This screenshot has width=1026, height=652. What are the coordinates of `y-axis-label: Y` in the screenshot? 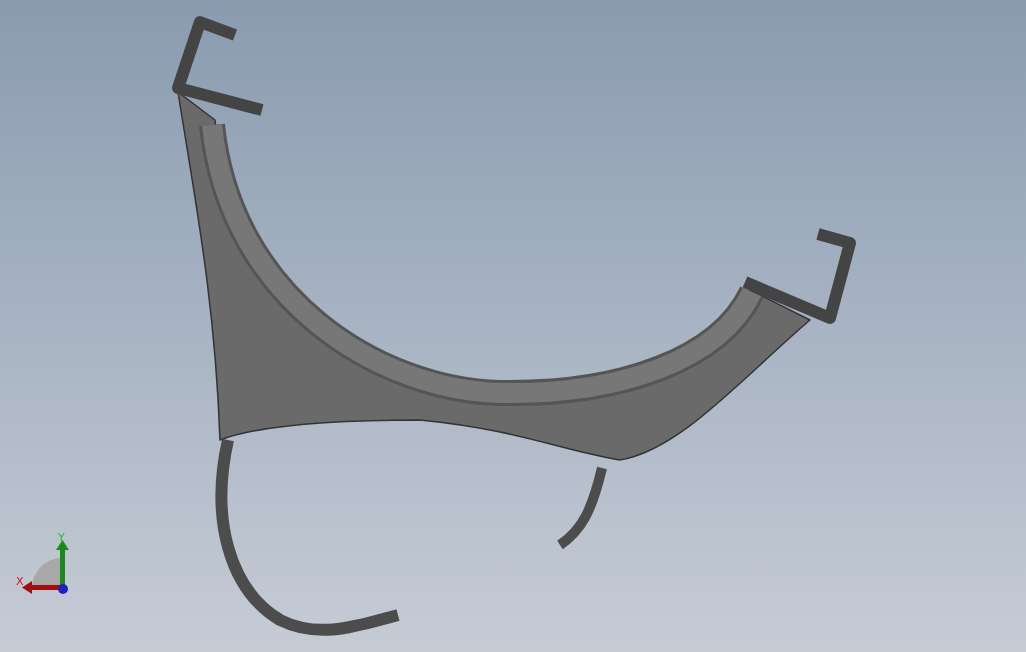 It's located at (61, 538).